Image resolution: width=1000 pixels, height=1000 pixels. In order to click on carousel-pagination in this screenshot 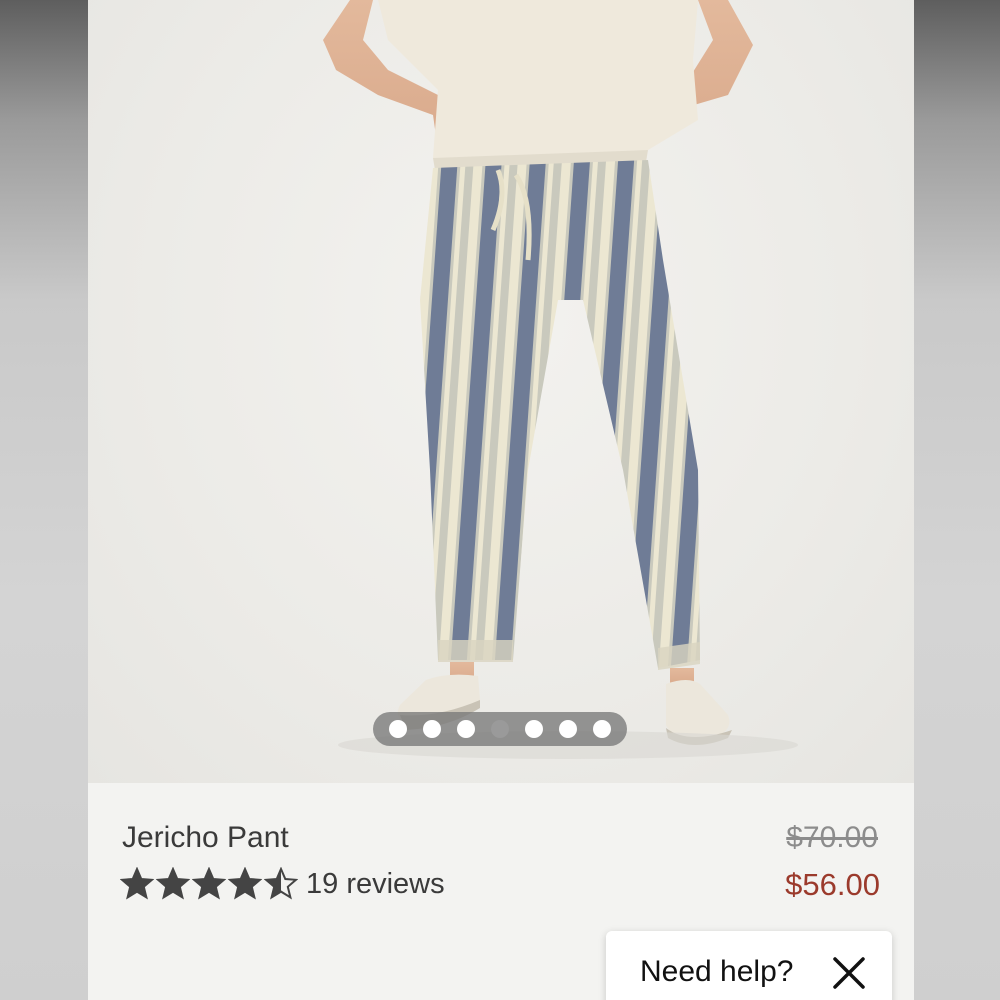, I will do `click(500, 729)`.